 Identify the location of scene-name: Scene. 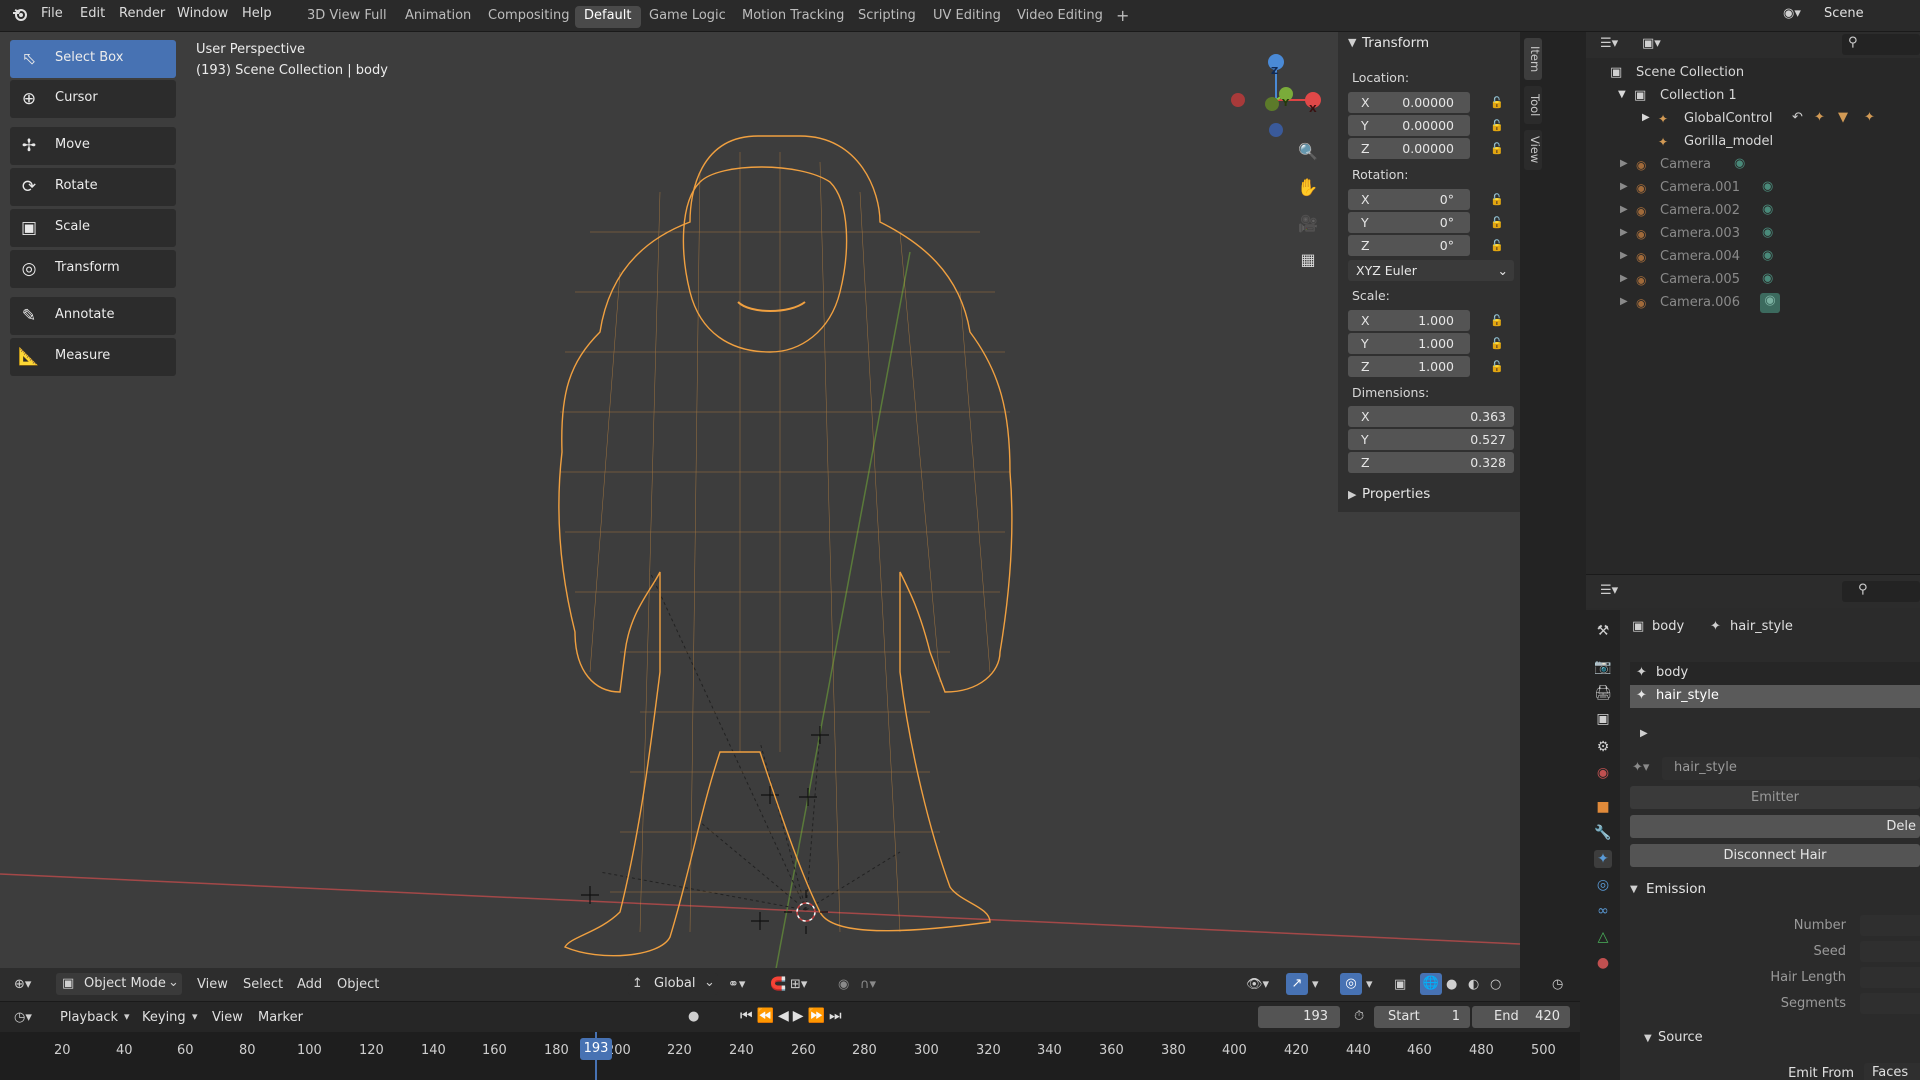
(1844, 13).